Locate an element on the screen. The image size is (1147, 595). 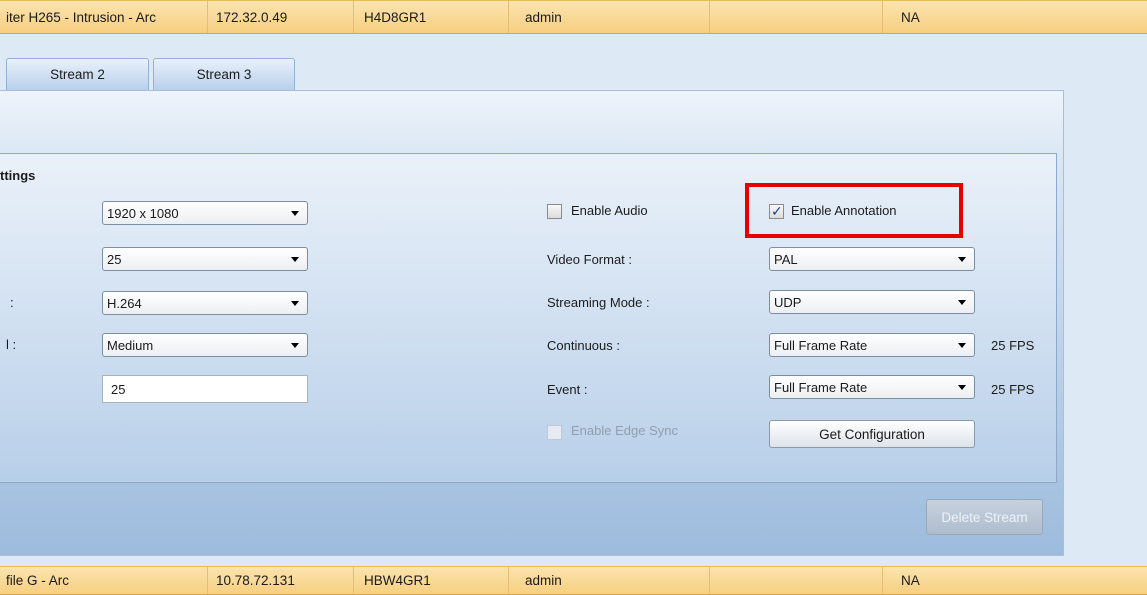
resolution-dropdown: 1920 x 1080 is located at coordinates (205, 213).